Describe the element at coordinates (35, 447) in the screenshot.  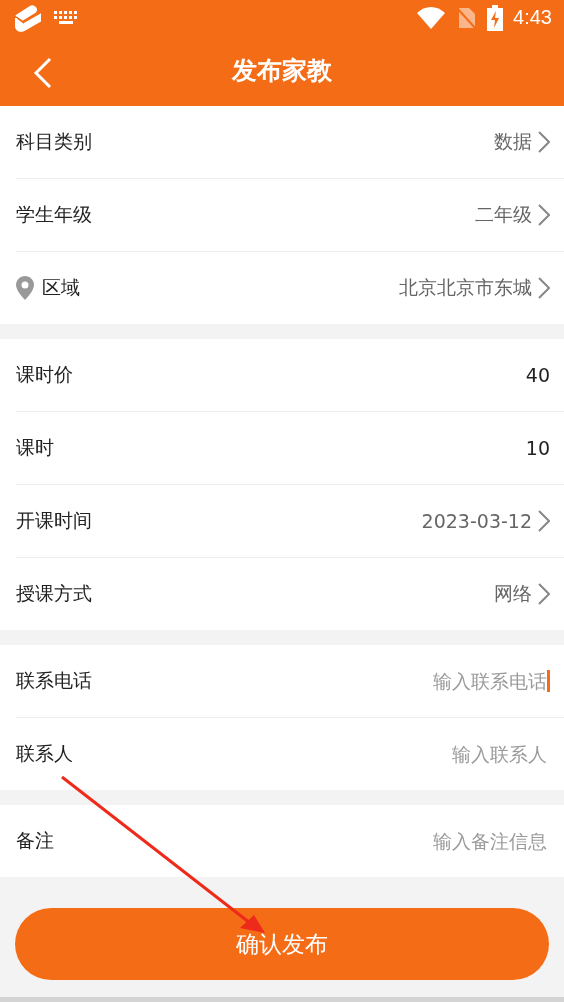
I see `field-label: 课时` at that location.